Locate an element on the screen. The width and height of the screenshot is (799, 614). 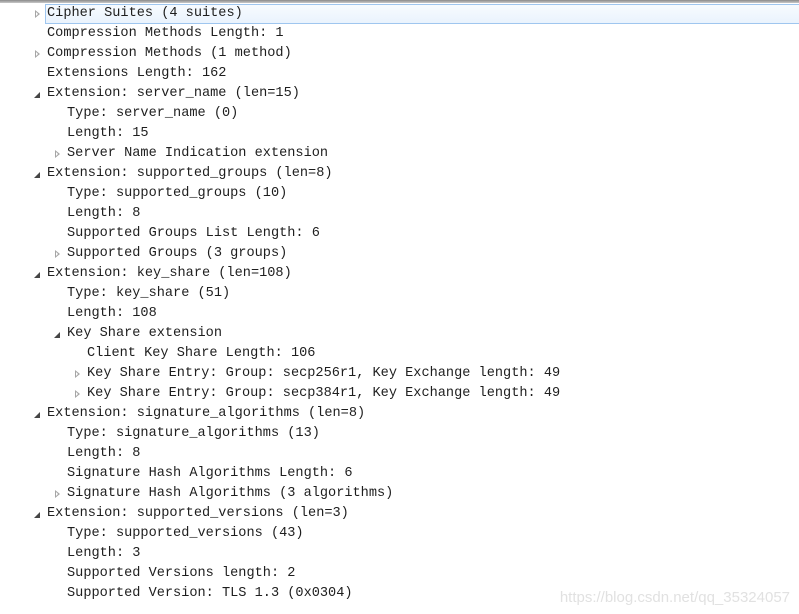
tree-row-label: Extension: server_name (len=15) is located at coordinates (173, 93).